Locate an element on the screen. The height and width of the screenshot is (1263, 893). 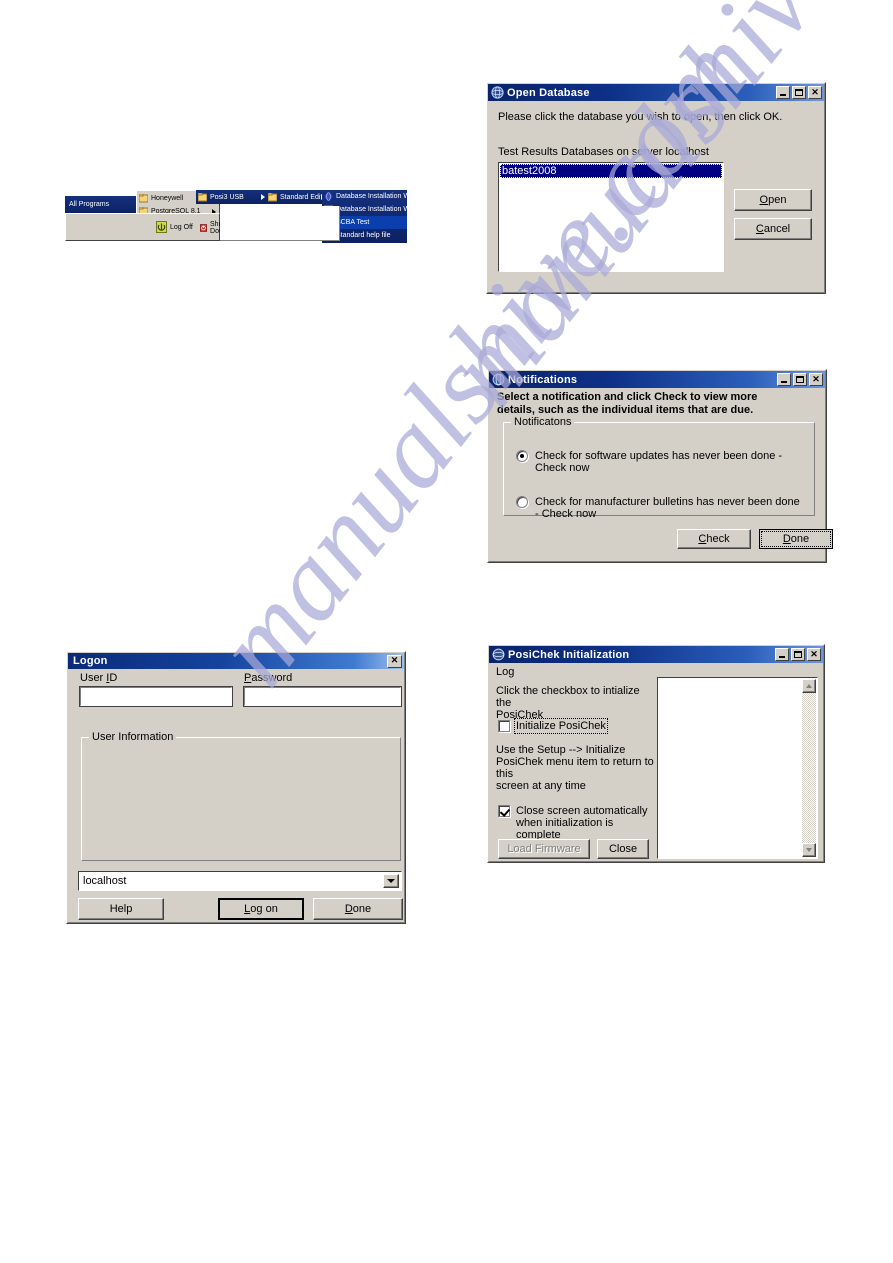
close-screen-automatically-checkbox is located at coordinates (504, 811).